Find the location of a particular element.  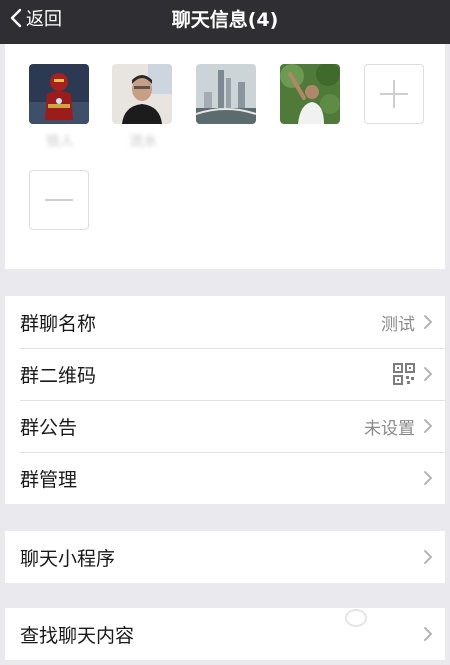

qr-code-icon is located at coordinates (404, 374).